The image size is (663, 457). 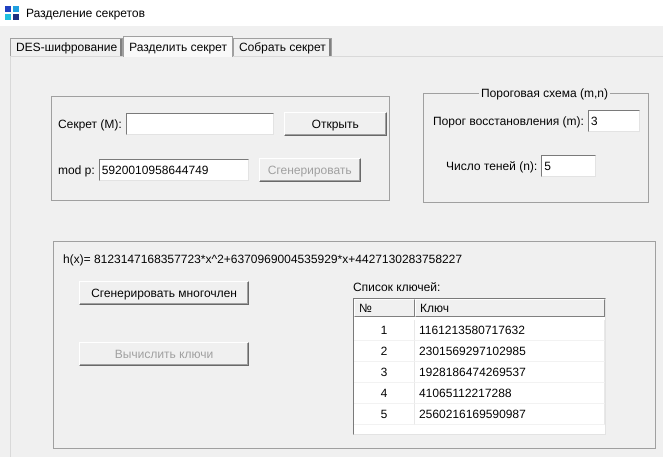 What do you see at coordinates (568, 166) in the screenshot?
I see `n-field: 5` at bounding box center [568, 166].